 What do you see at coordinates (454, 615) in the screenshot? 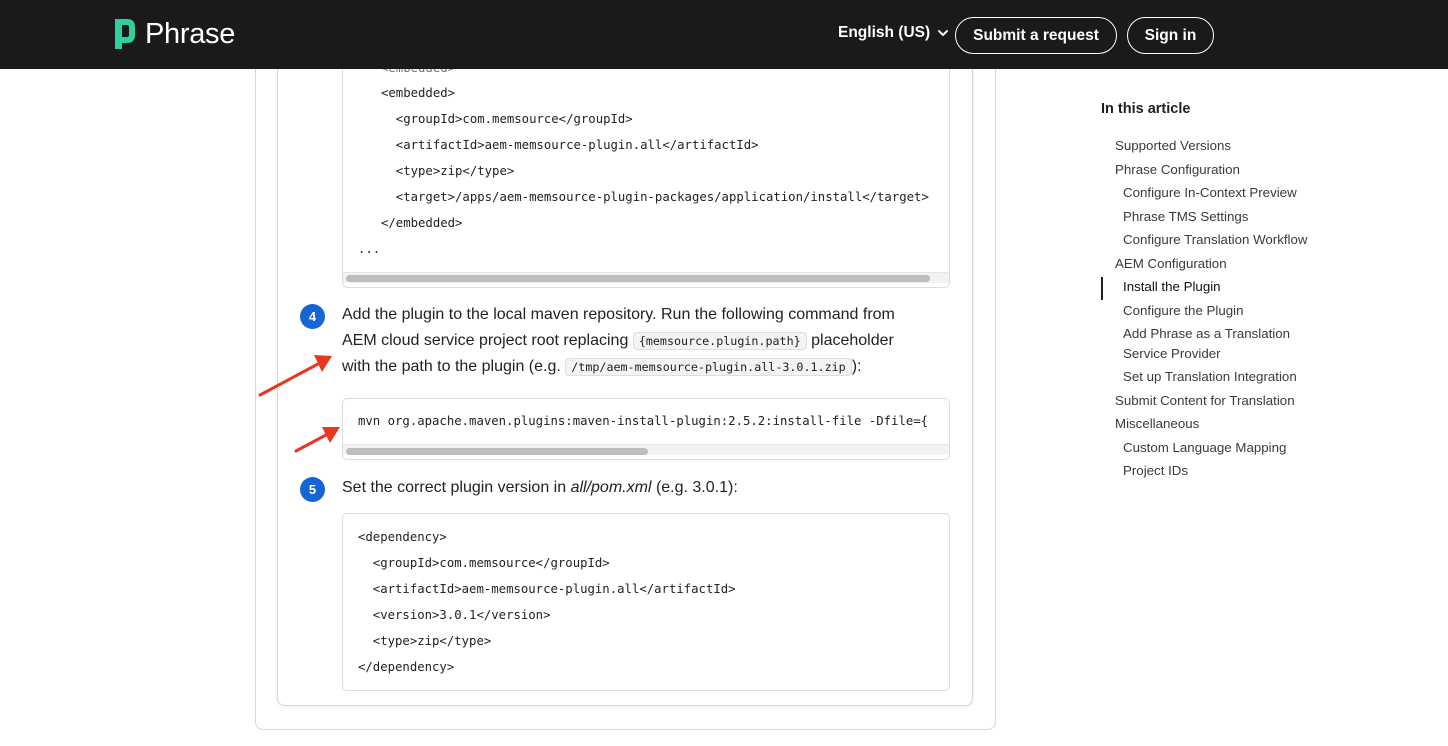
I see `code-line: <version>3.0.1</version>` at bounding box center [454, 615].